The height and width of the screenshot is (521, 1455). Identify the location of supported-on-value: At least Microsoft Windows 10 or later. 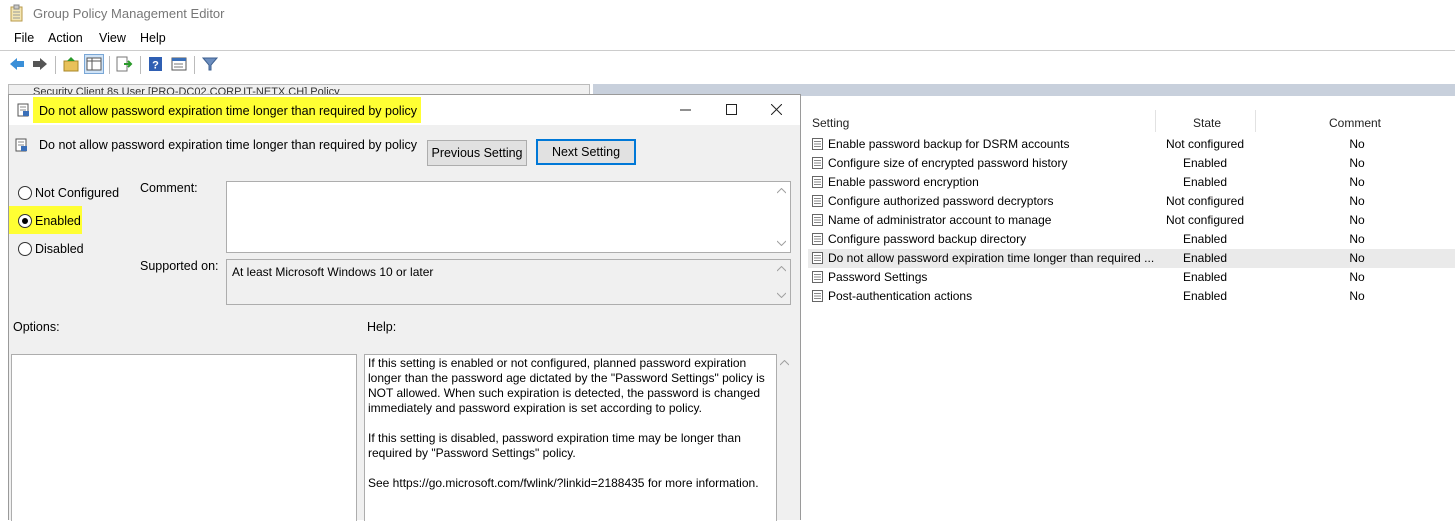
(333, 272).